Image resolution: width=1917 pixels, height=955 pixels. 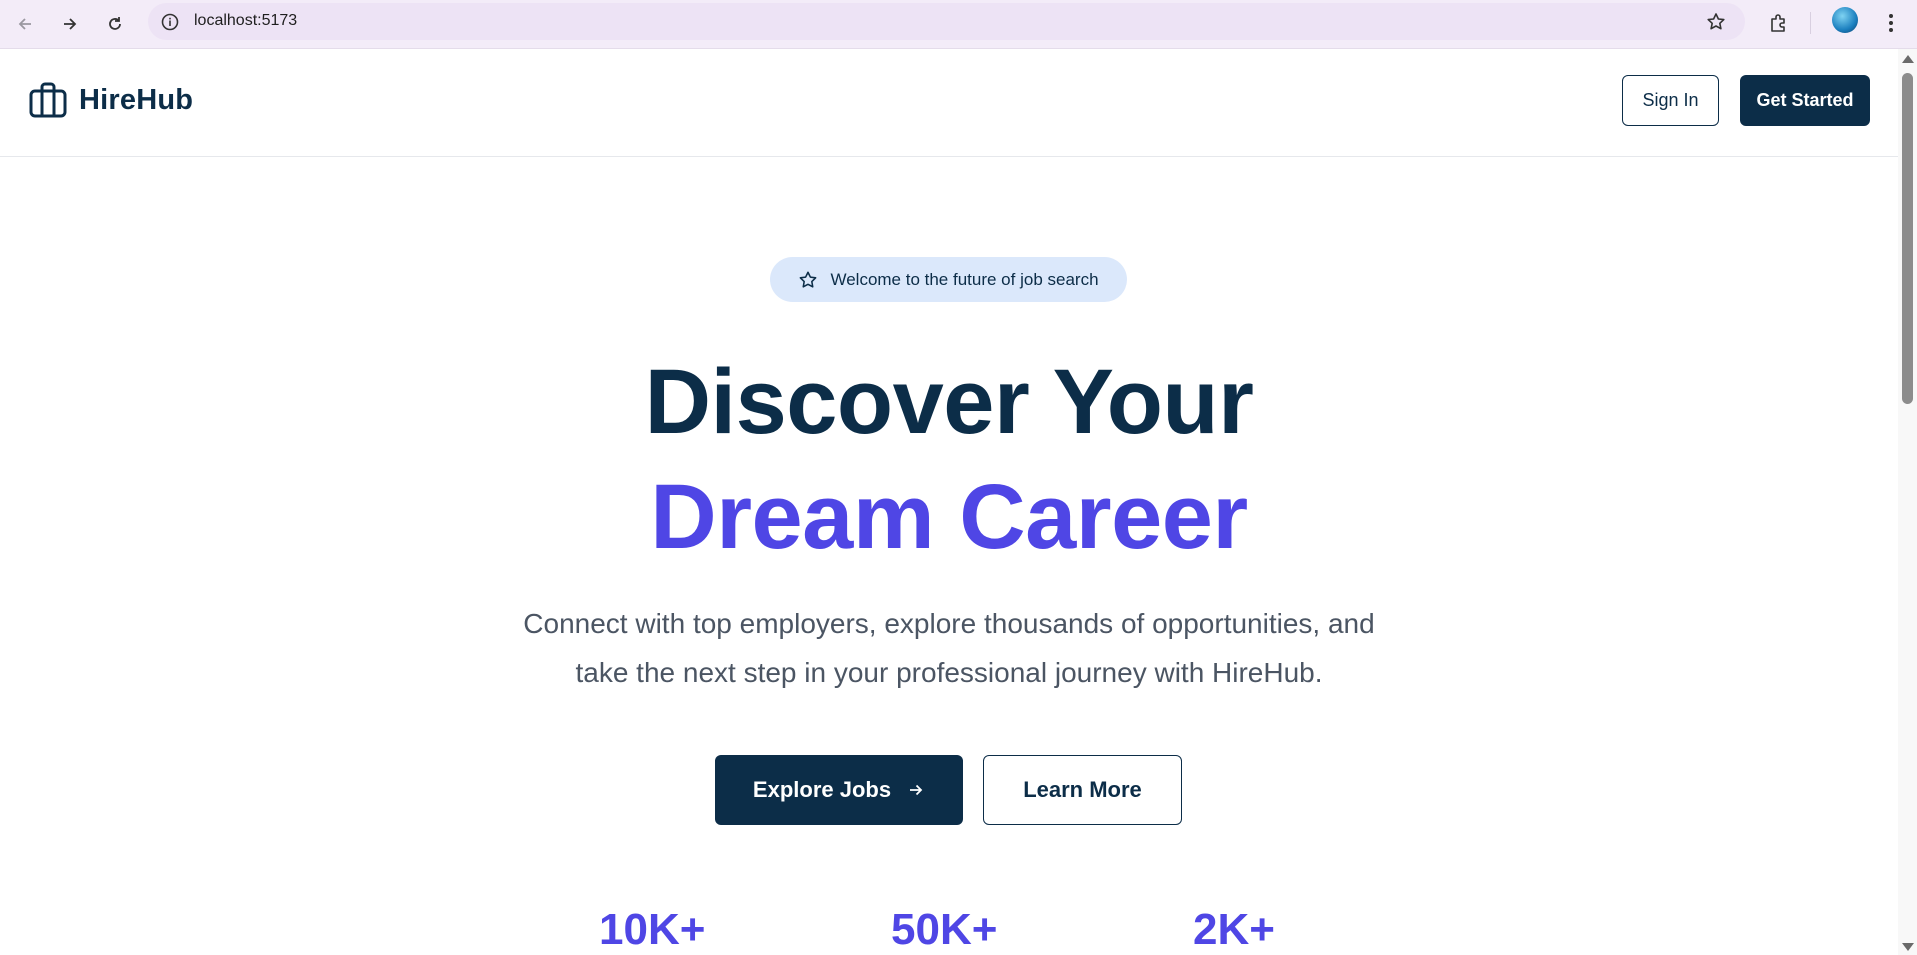 I want to click on hero-title-line1: Discover Your, so click(x=949, y=402).